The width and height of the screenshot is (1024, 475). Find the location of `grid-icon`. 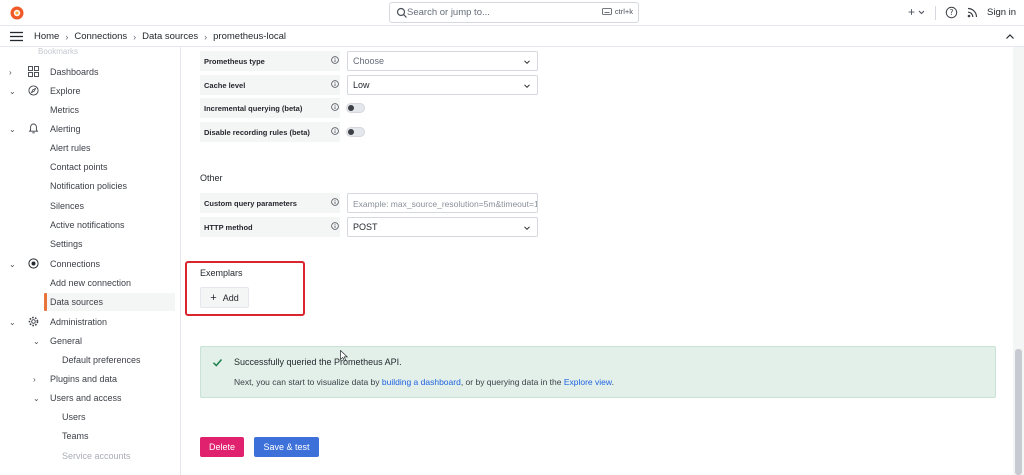

grid-icon is located at coordinates (33, 71).